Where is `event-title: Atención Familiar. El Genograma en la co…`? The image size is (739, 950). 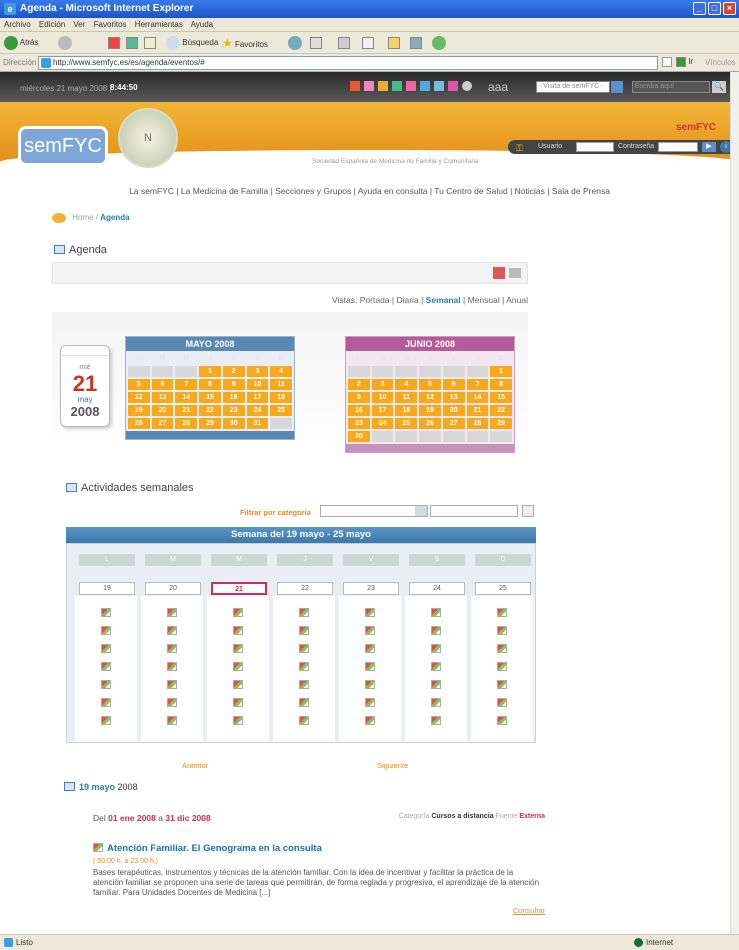 event-title: Atención Familiar. El Genograma en la co… is located at coordinates (319, 848).